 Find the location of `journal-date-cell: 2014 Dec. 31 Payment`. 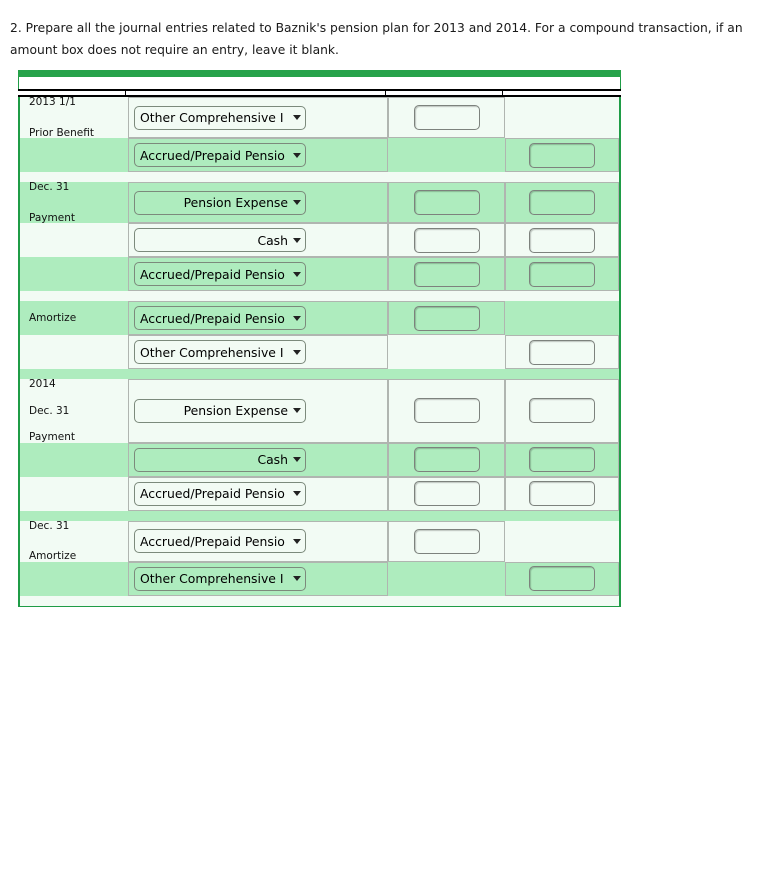

journal-date-cell: 2014 Dec. 31 Payment is located at coordinates (74, 411).